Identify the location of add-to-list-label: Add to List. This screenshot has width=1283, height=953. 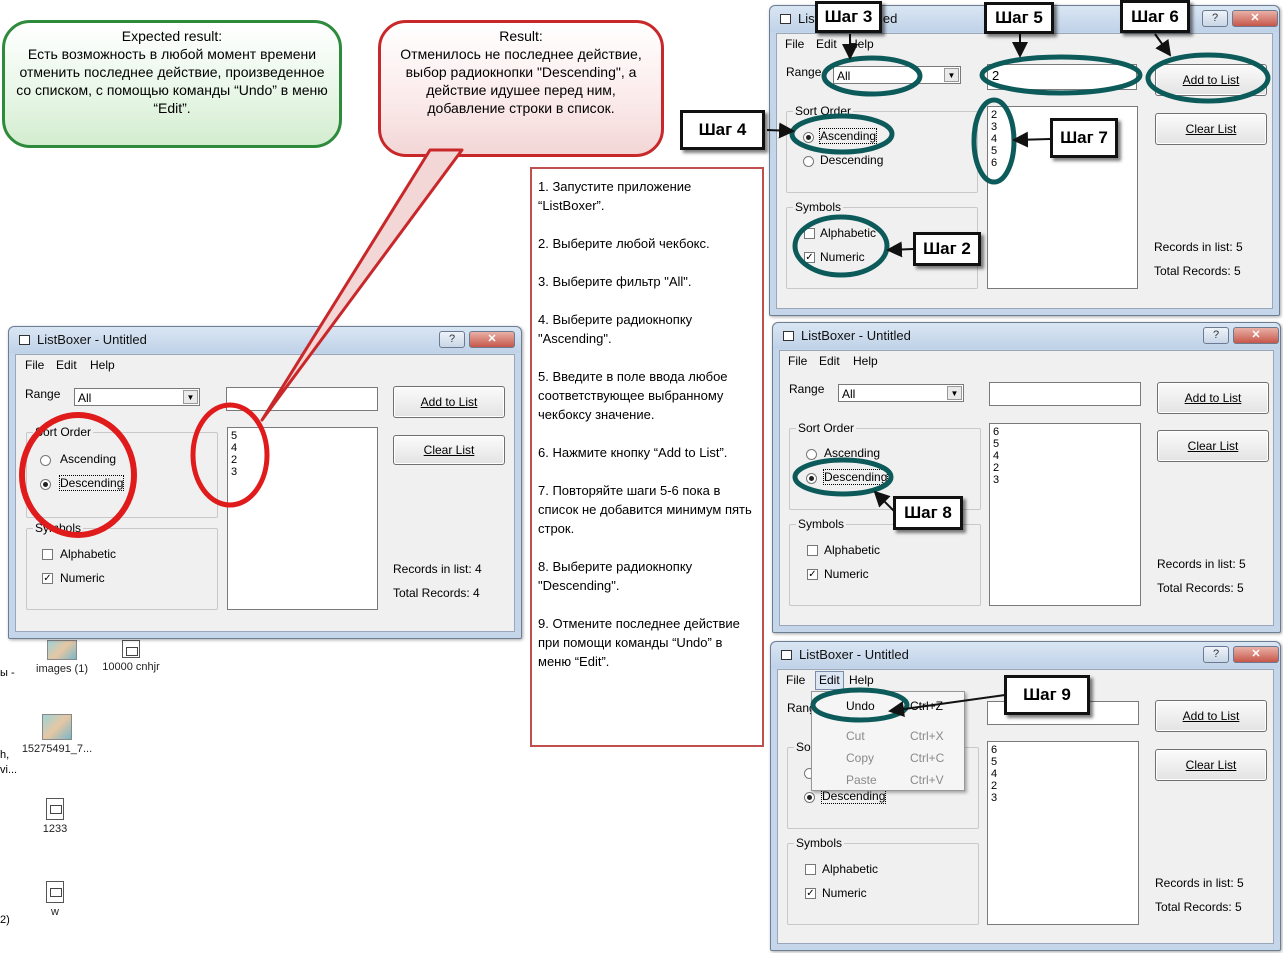
(449, 402).